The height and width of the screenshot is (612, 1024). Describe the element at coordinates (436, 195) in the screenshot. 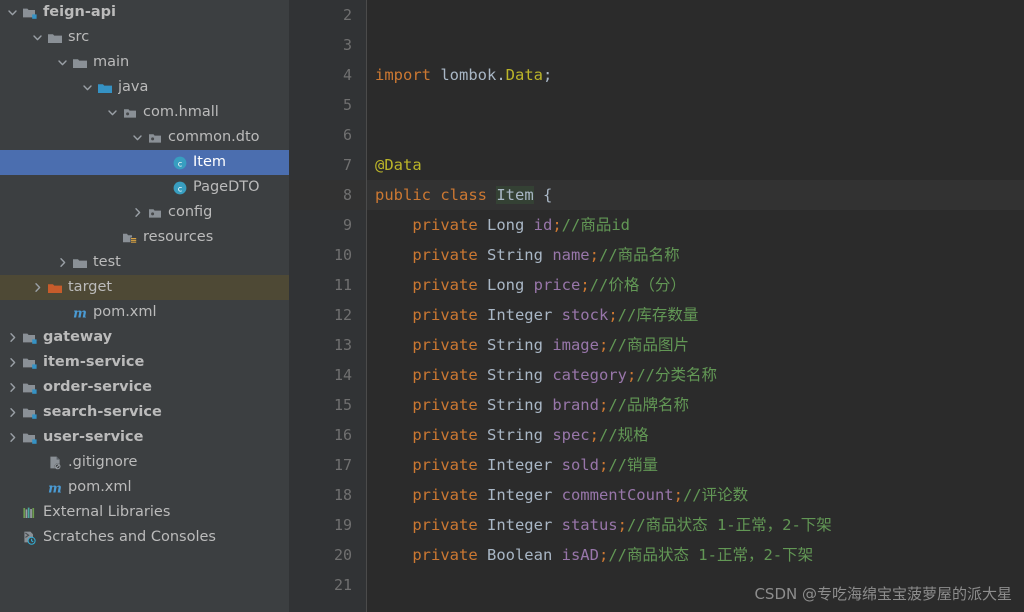

I see `code-token: public class` at that location.